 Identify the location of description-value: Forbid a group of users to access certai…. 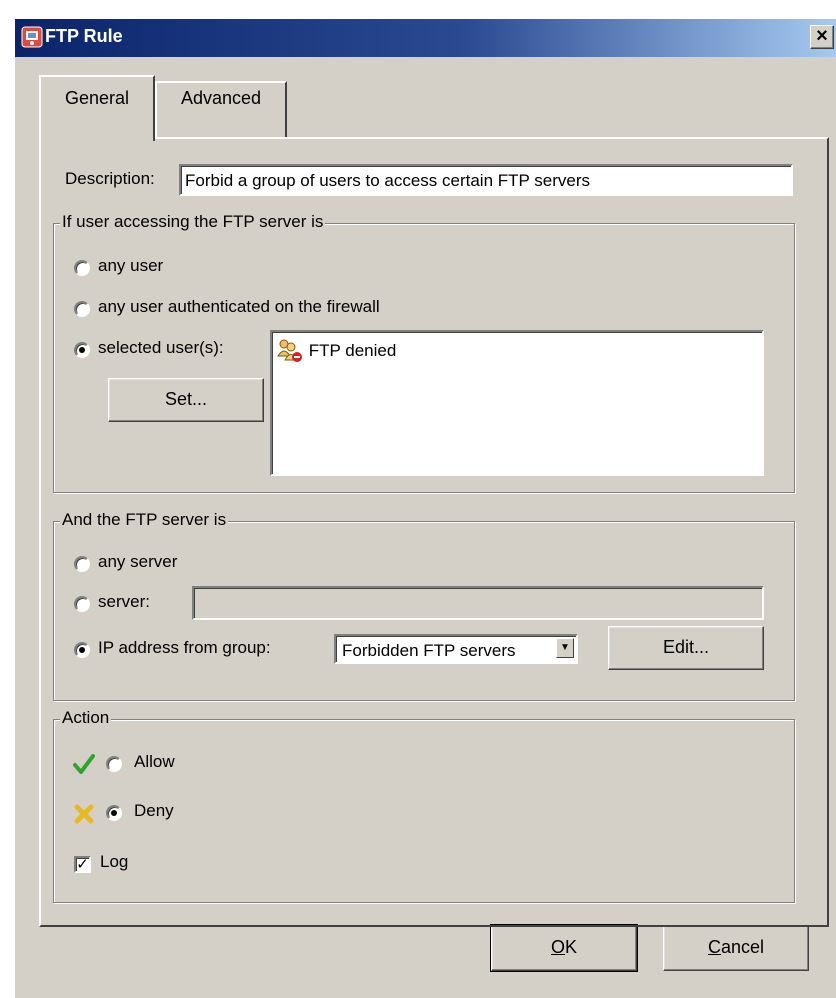
(388, 180).